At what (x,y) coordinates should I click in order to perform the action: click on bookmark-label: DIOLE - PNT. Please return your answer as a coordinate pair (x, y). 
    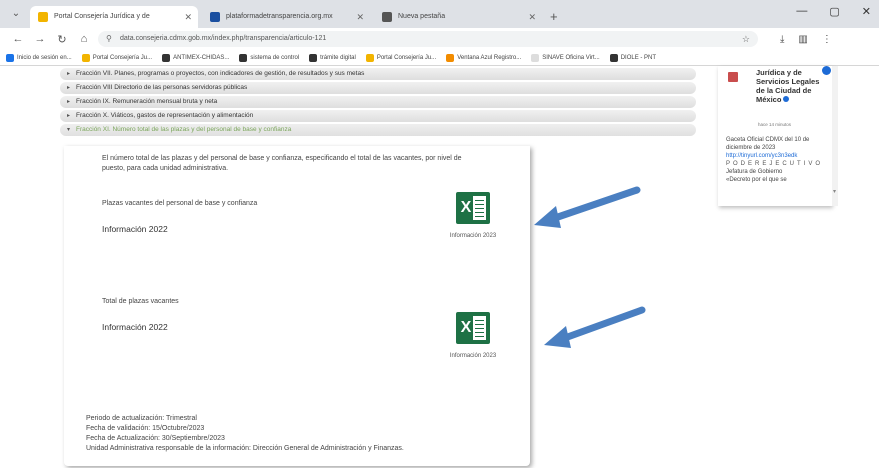
    Looking at the image, I should click on (638, 57).